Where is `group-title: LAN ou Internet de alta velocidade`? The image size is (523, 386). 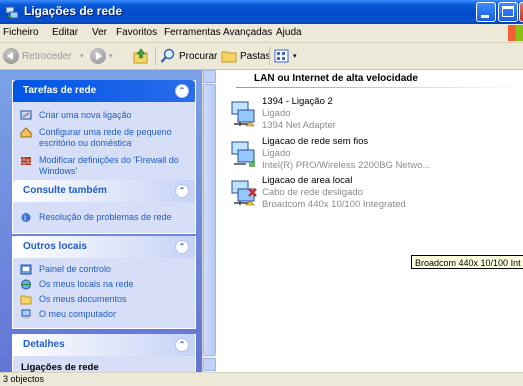
group-title: LAN ou Internet de alta velocidade is located at coordinates (336, 78).